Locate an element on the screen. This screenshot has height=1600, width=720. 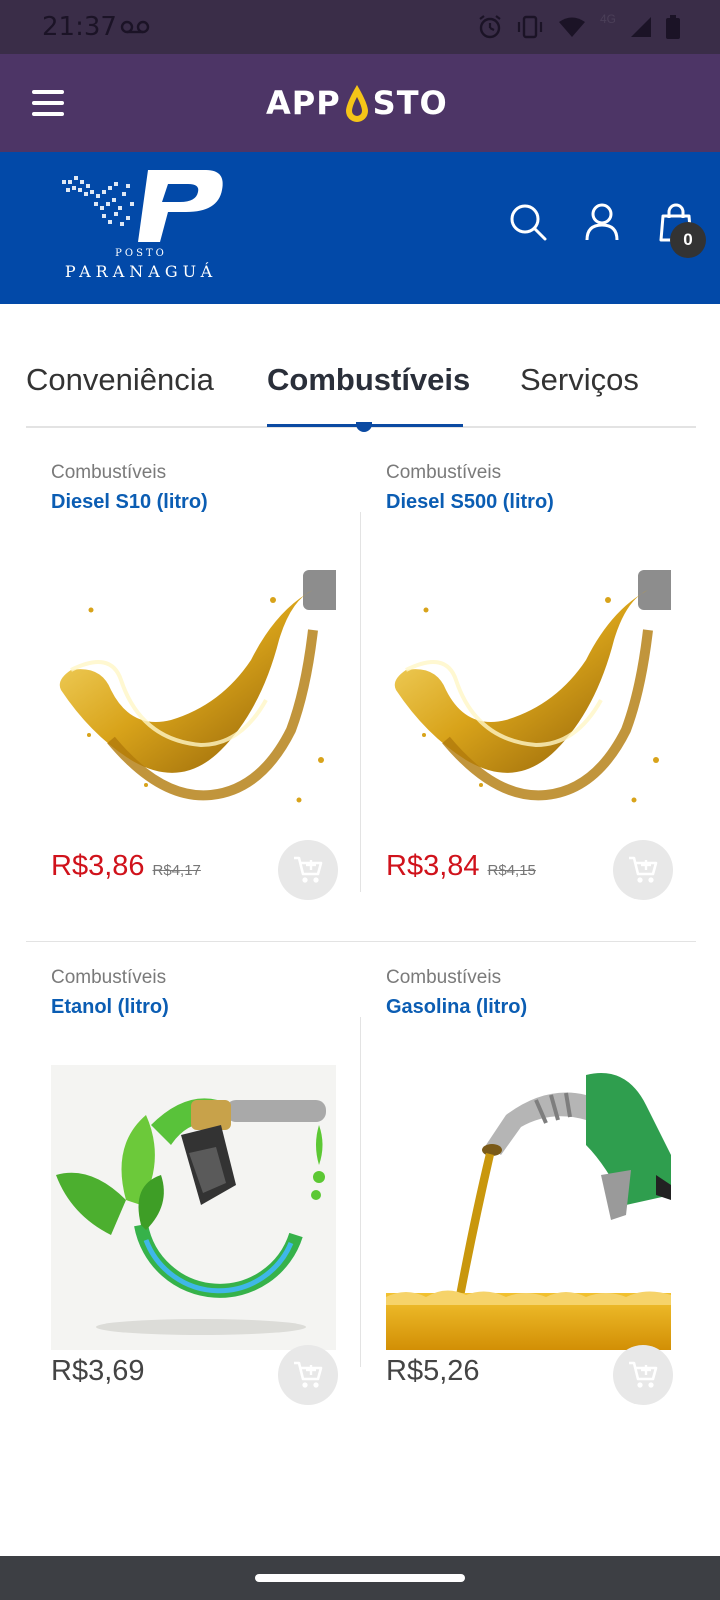
category-tabs: Conveniência Combustíveis Serviços is located at coordinates (361, 392).